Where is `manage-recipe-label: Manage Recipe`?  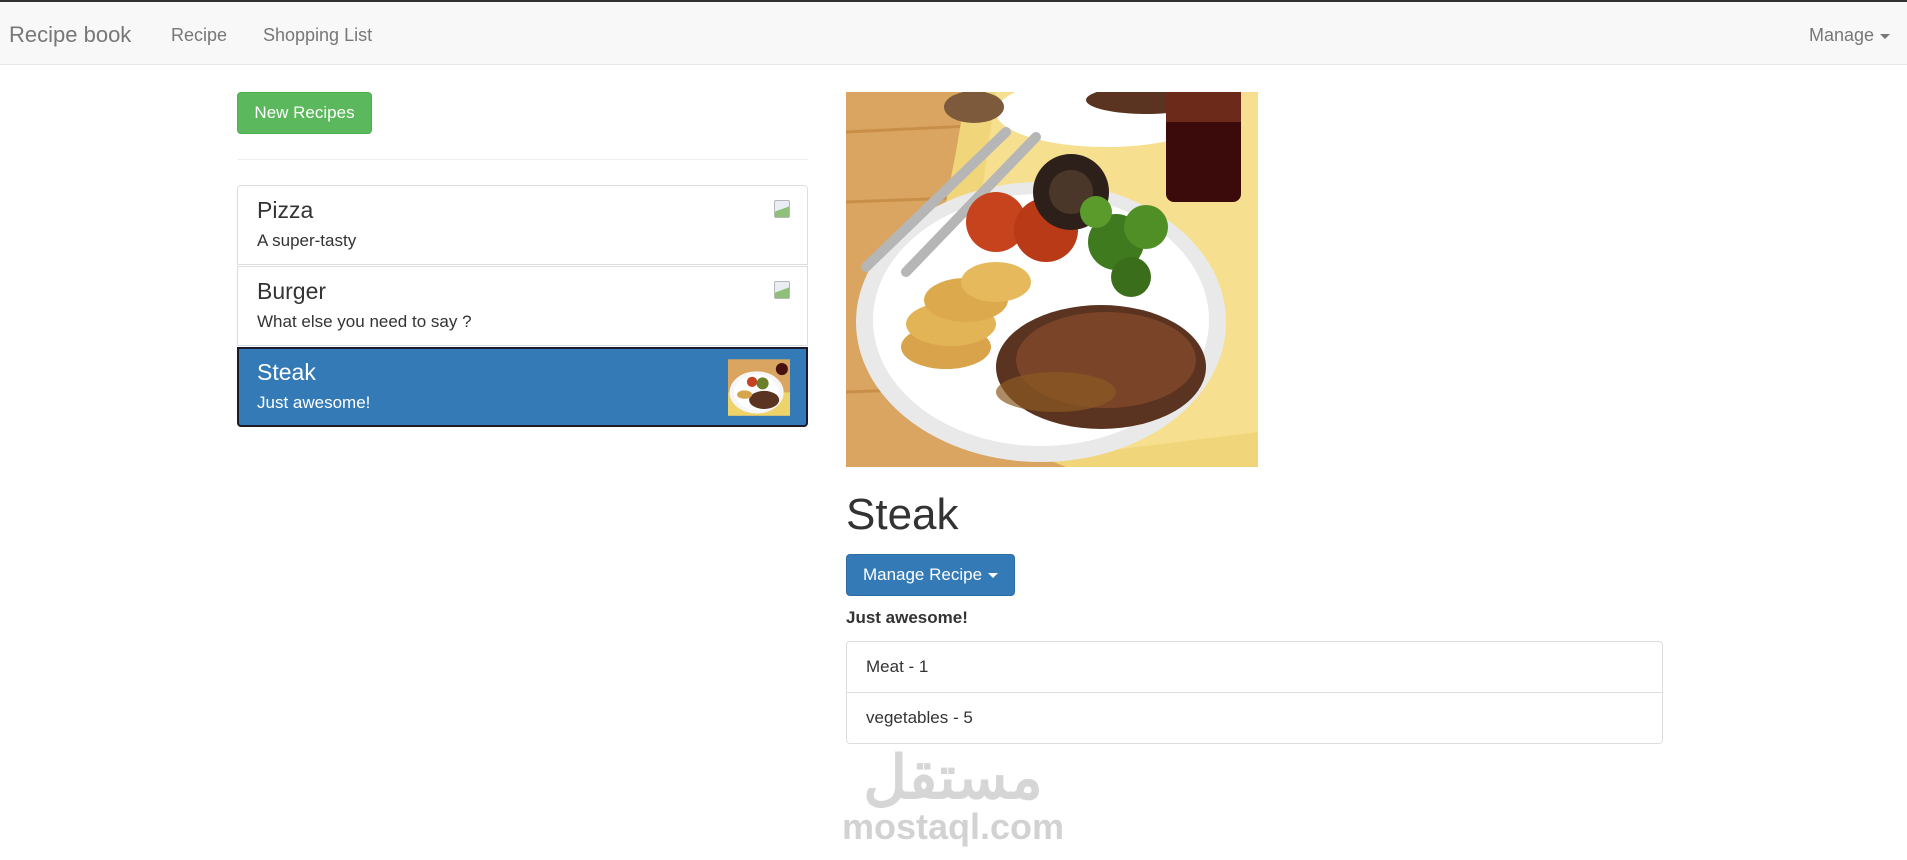 manage-recipe-label: Manage Recipe is located at coordinates (922, 574).